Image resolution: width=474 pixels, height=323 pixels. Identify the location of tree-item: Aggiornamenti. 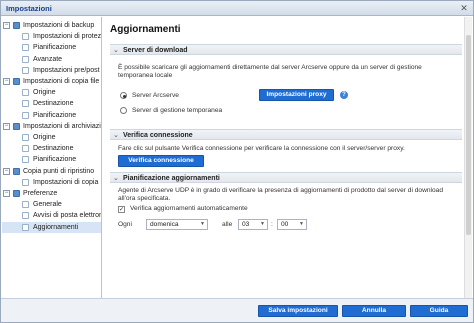
(51, 227).